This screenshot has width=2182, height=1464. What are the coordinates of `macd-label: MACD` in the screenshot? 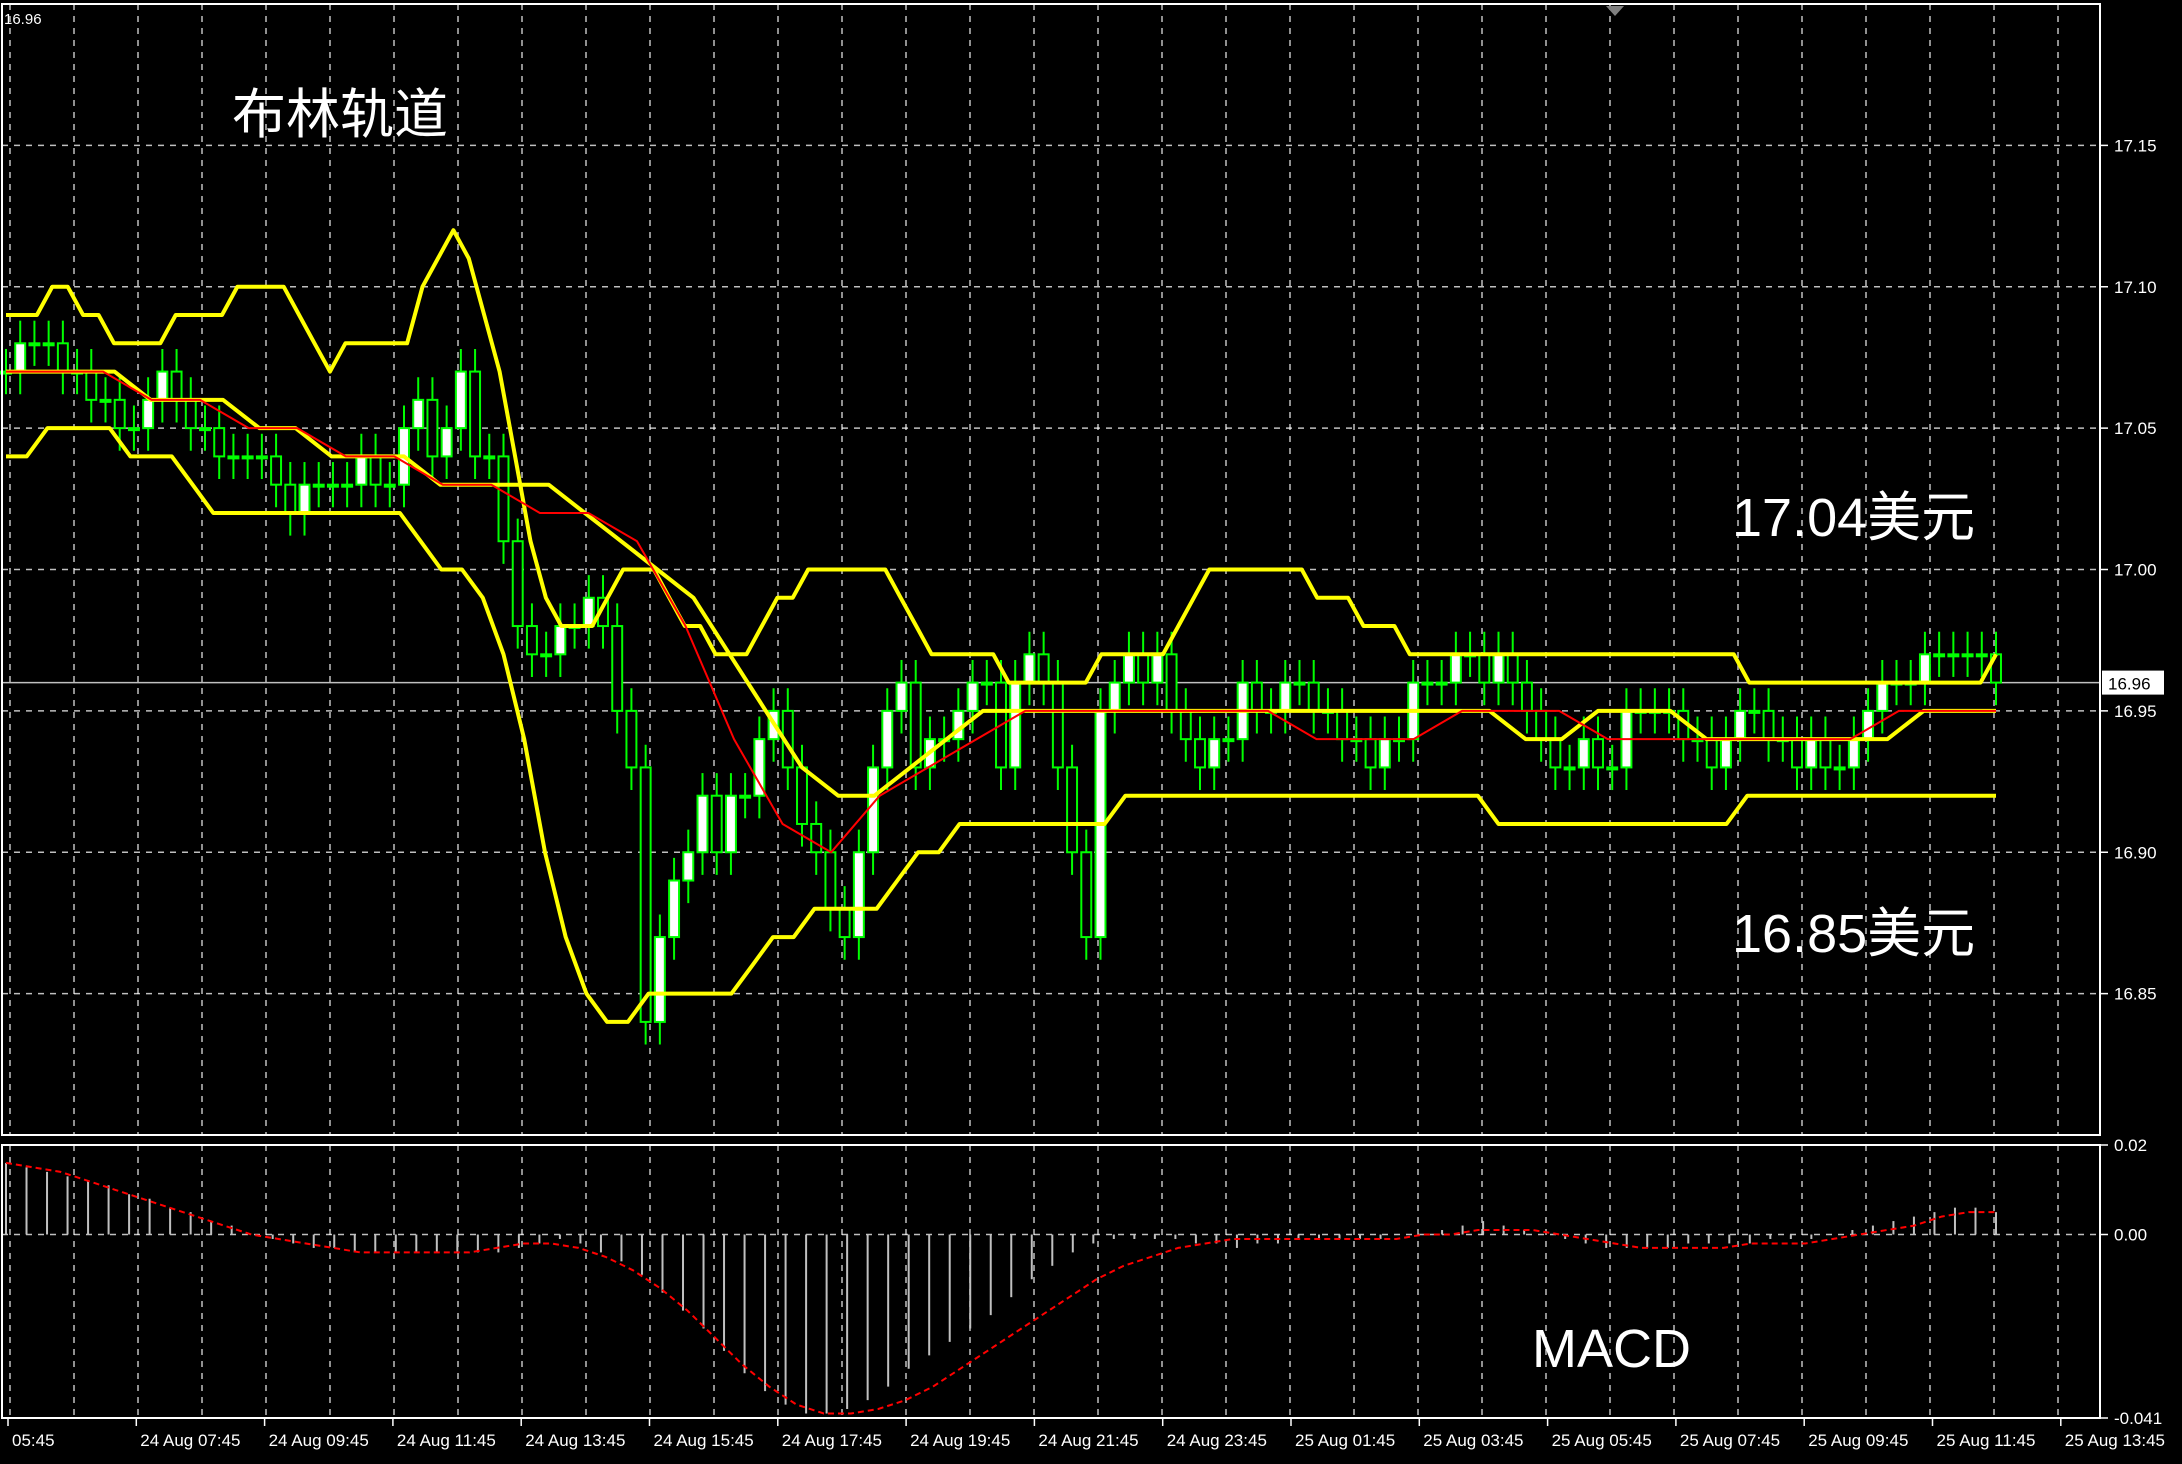 It's located at (1611, 1349).